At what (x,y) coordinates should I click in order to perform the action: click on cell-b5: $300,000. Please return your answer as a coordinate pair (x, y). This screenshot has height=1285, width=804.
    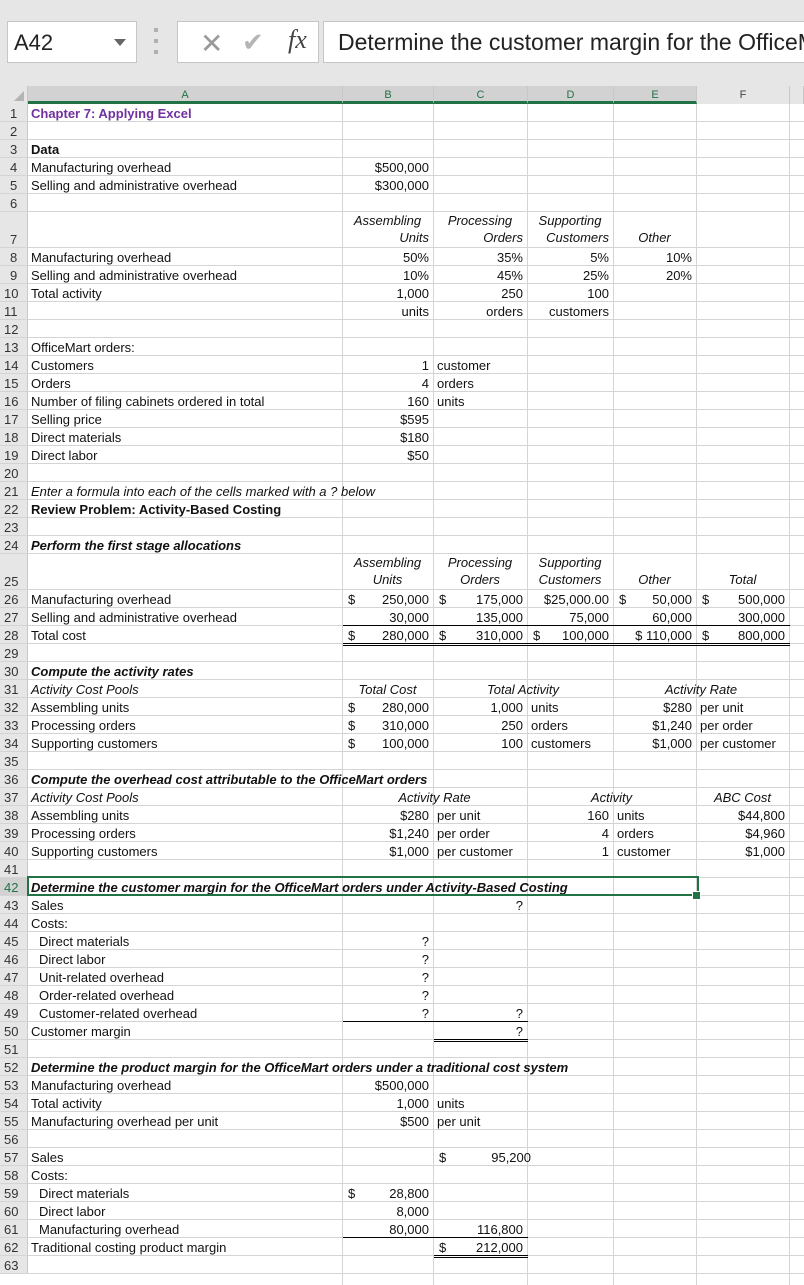
    Looking at the image, I should click on (387, 185).